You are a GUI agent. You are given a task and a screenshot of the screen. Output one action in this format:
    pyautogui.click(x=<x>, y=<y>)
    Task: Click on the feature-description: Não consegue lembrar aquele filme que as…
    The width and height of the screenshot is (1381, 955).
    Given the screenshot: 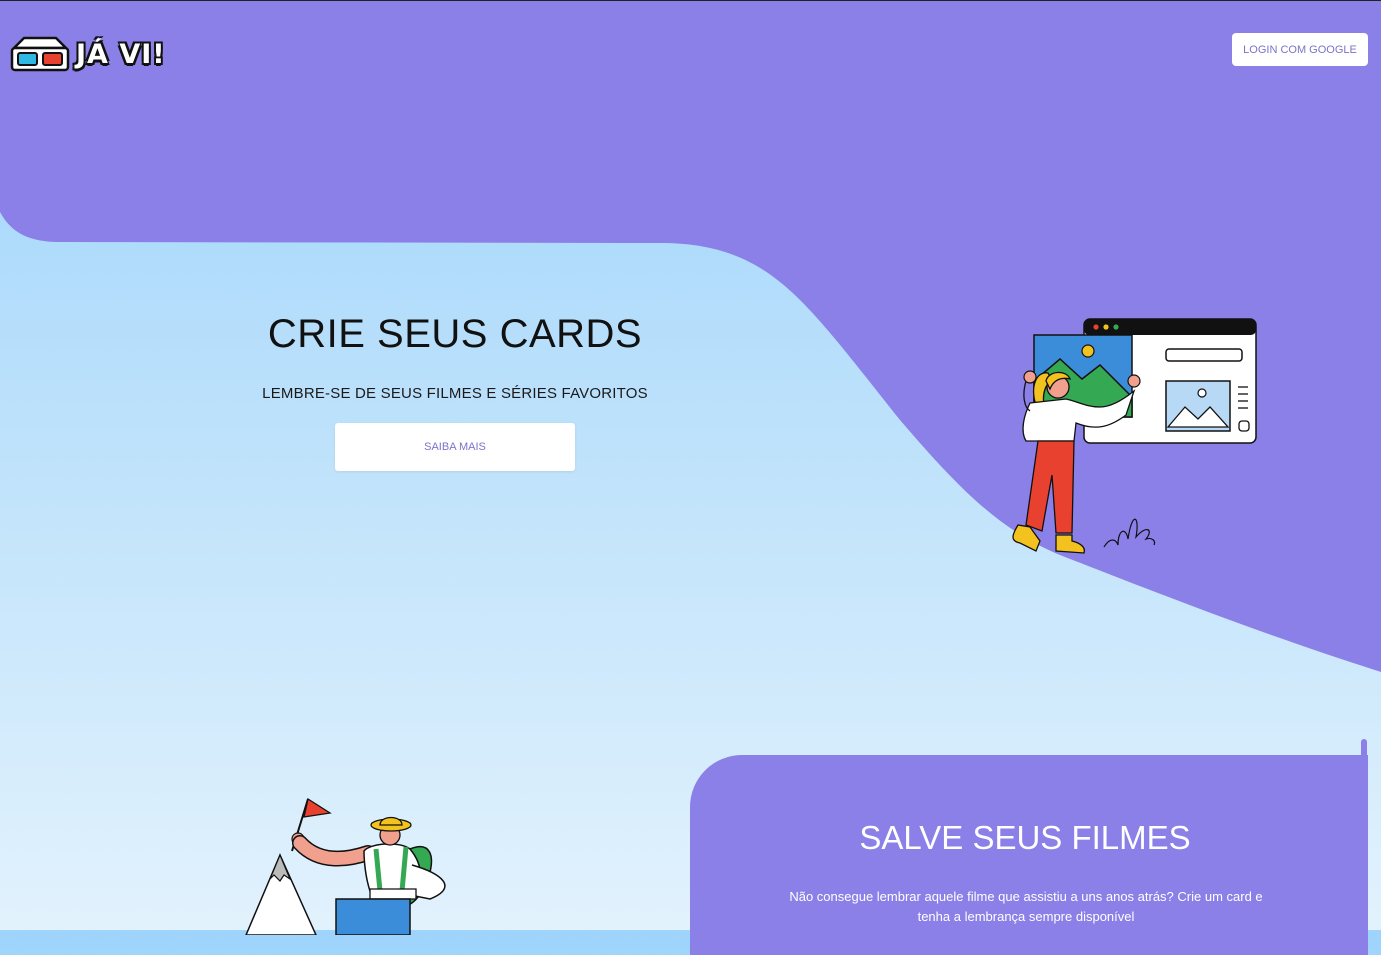 What is the action you would take?
    pyautogui.click(x=1026, y=906)
    